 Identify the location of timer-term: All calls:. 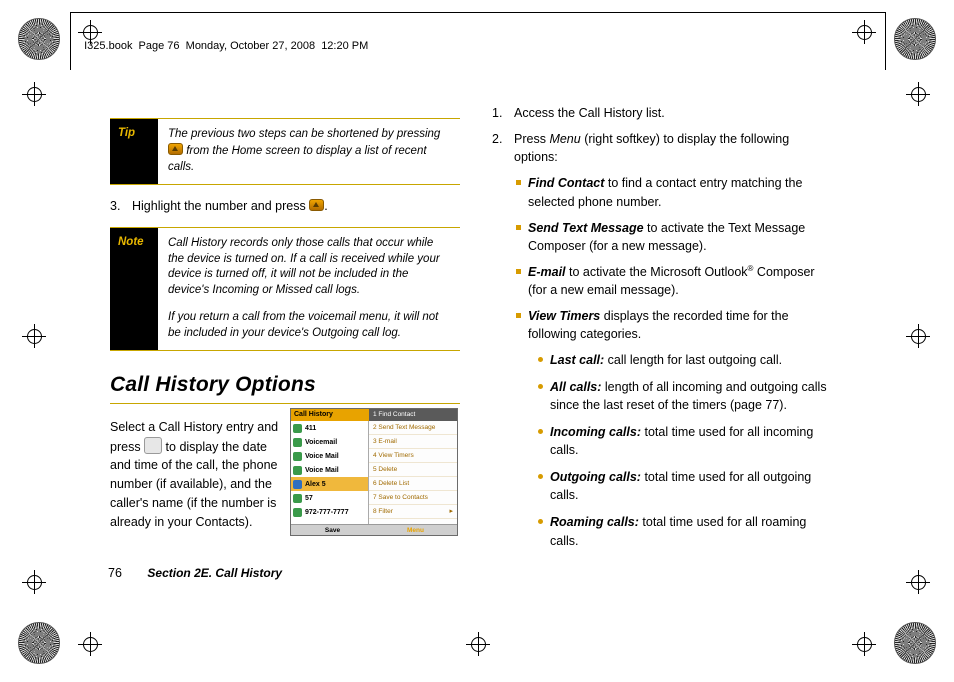
(576, 386).